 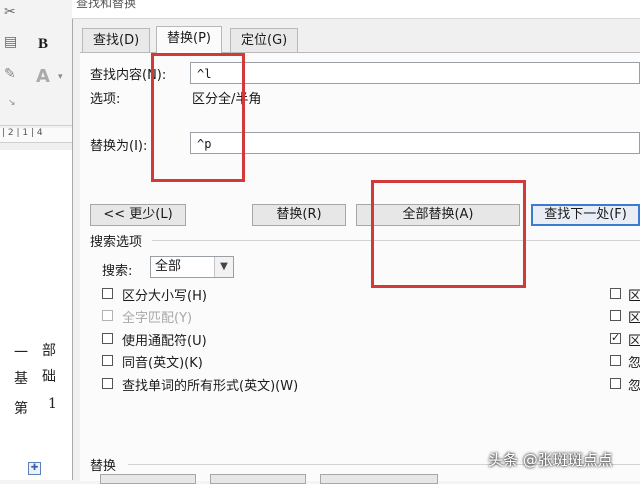 I want to click on doc-text: 部, so click(x=49, y=351).